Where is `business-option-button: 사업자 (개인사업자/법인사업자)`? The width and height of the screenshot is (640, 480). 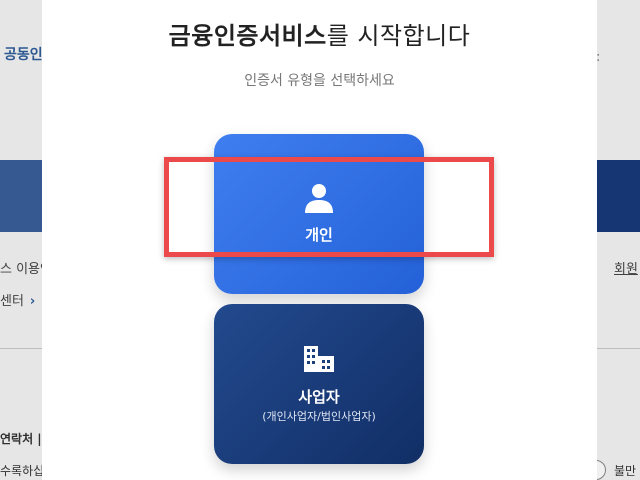 business-option-button: 사업자 (개인사업자/법인사업자) is located at coordinates (319, 384).